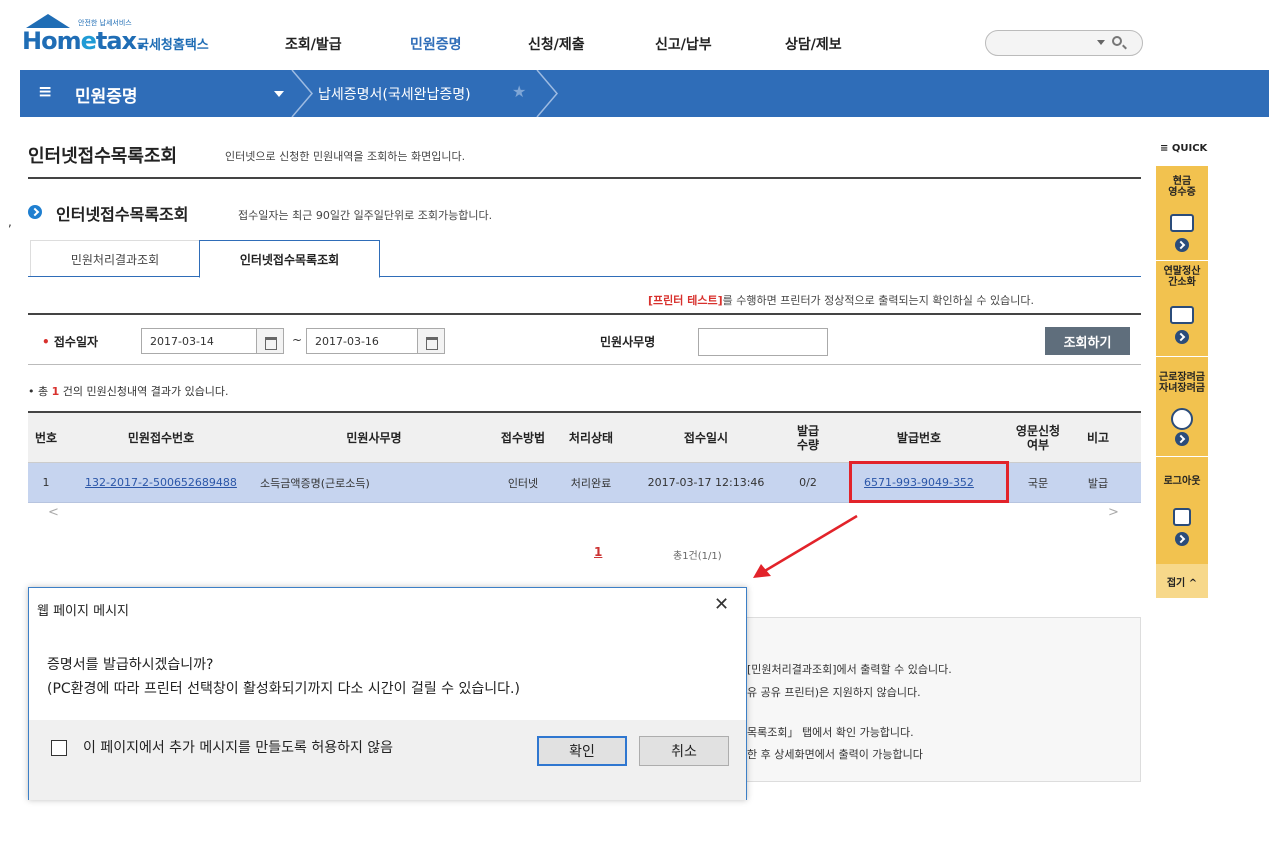 This screenshot has width=1269, height=856. What do you see at coordinates (1113, 512) in the screenshot?
I see `scroll-right-icon: >` at bounding box center [1113, 512].